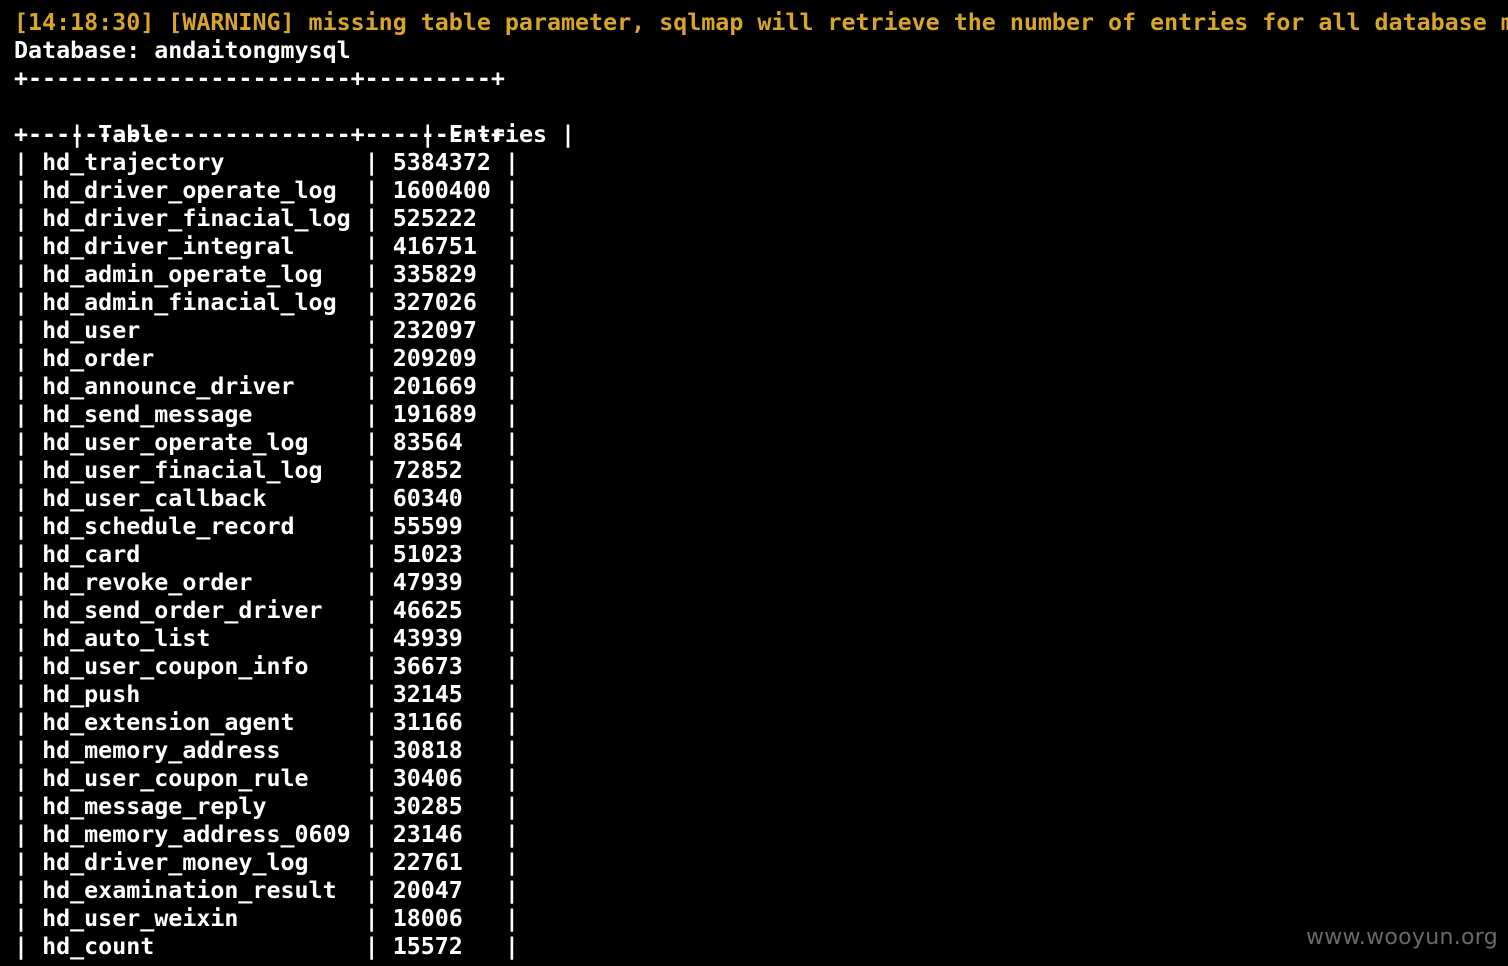 The width and height of the screenshot is (1508, 966). What do you see at coordinates (434, 414) in the screenshot?
I see `entries-count-cell: 191689` at bounding box center [434, 414].